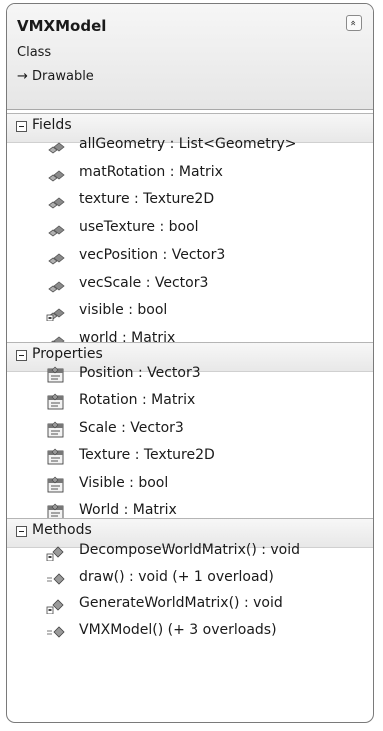  I want to click on collapse-shape-button: », so click(354, 23).